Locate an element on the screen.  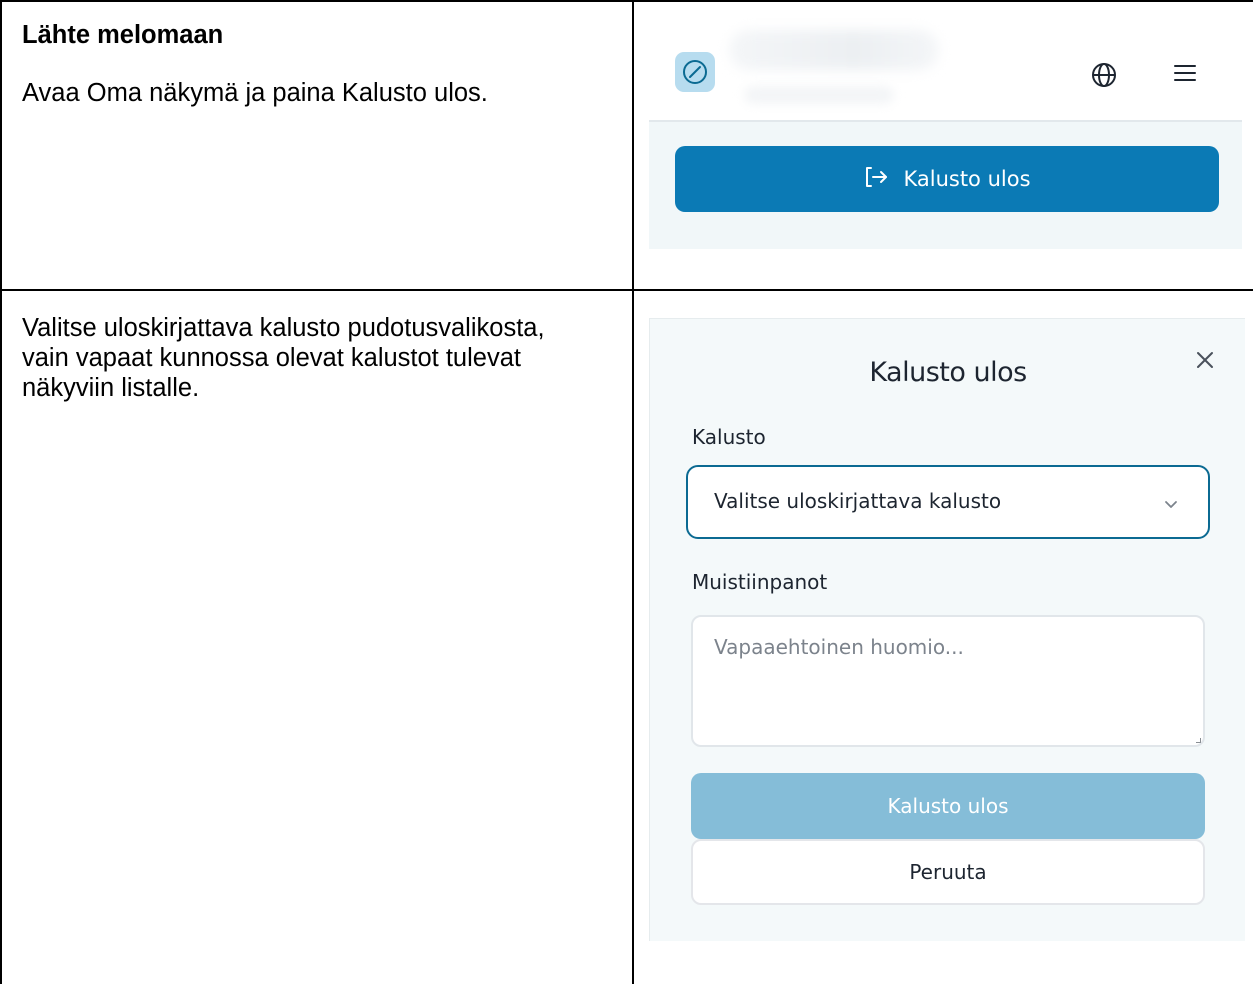
equipment-select: Valitse uloskirjattava kalusto is located at coordinates (948, 502).